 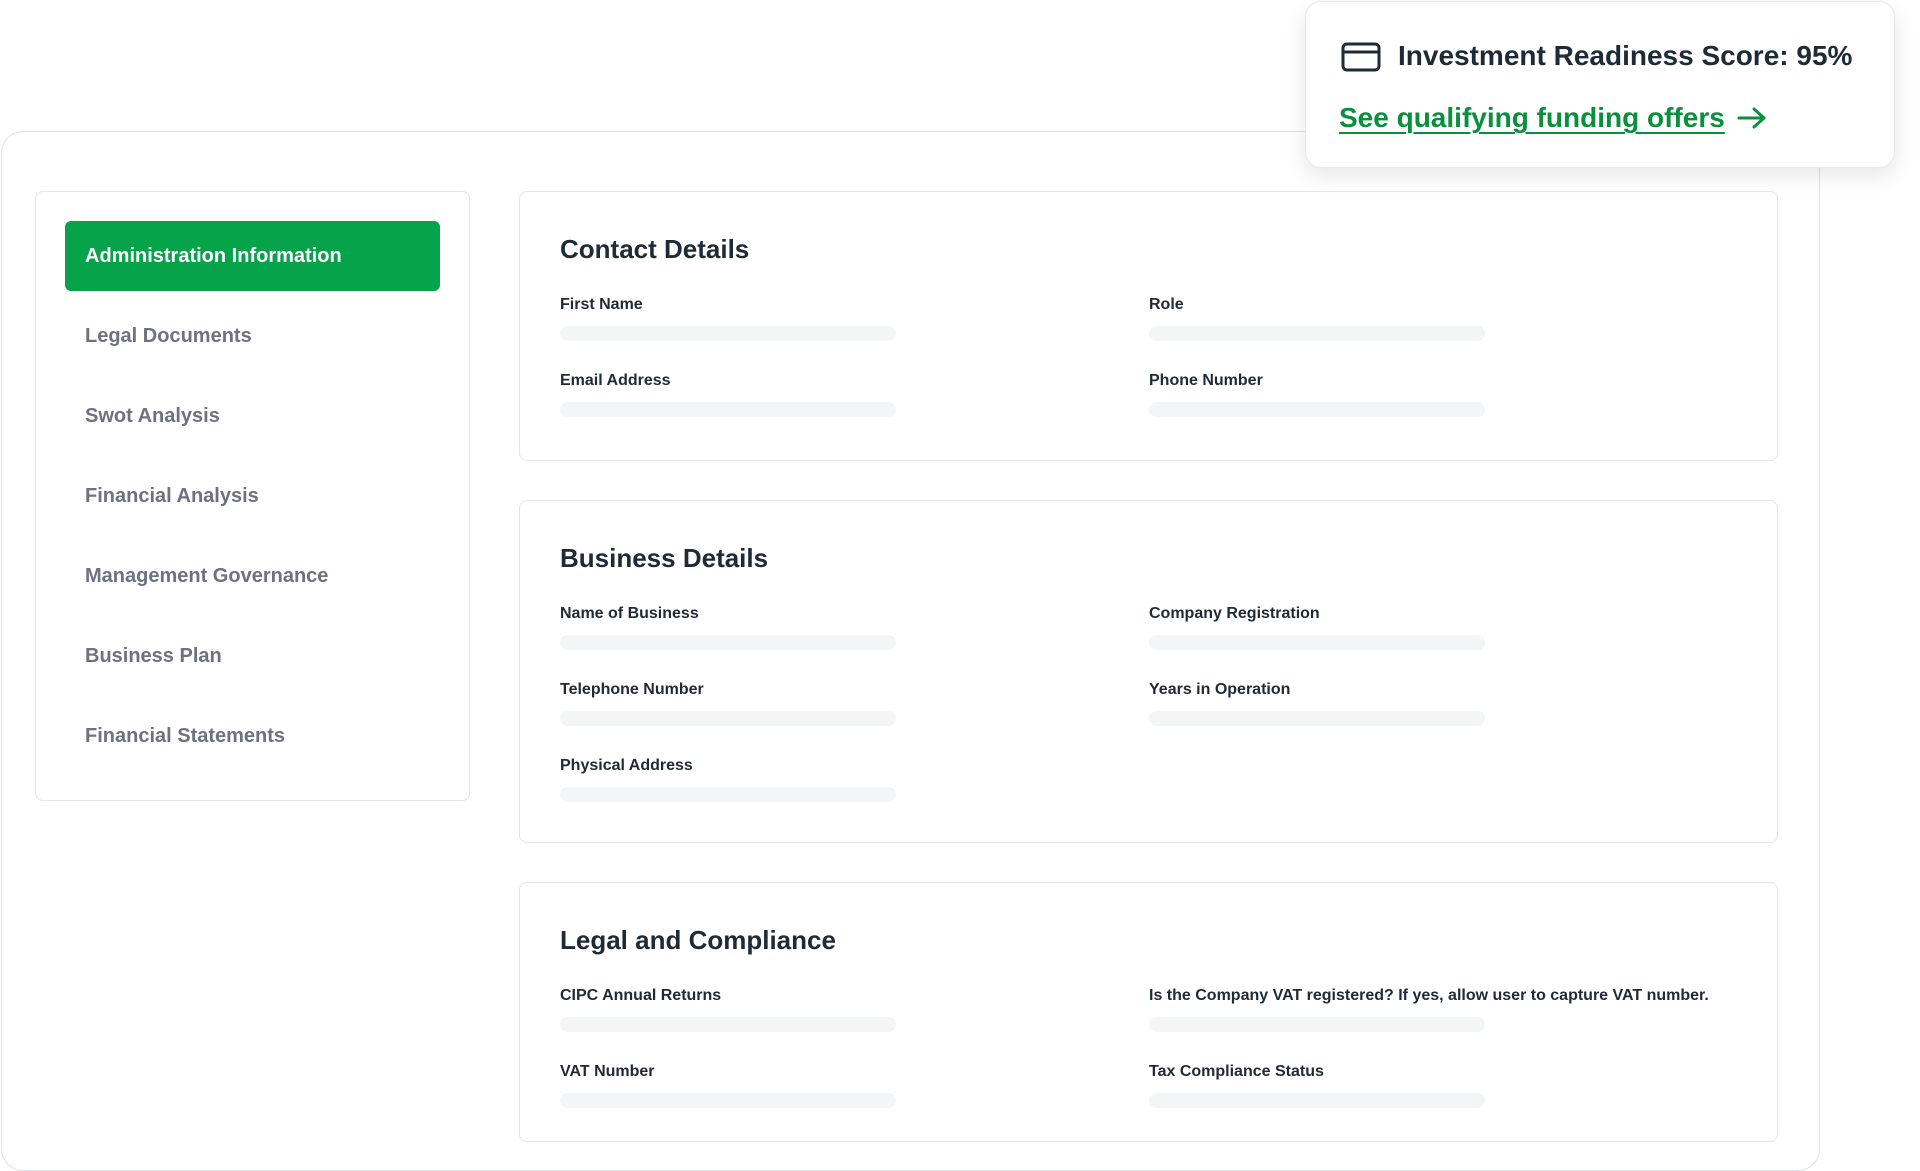 I want to click on sidebar-item-financial-statements: Financial Statements, so click(x=252, y=736).